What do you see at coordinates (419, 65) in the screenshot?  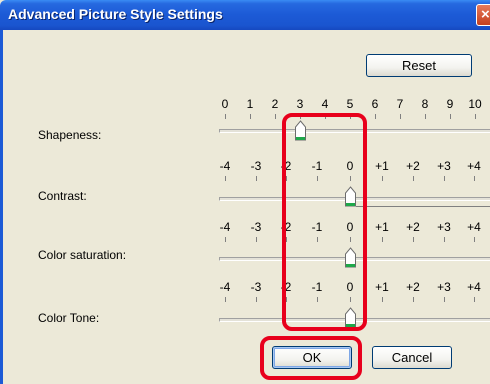 I see `reset-button: Reset` at bounding box center [419, 65].